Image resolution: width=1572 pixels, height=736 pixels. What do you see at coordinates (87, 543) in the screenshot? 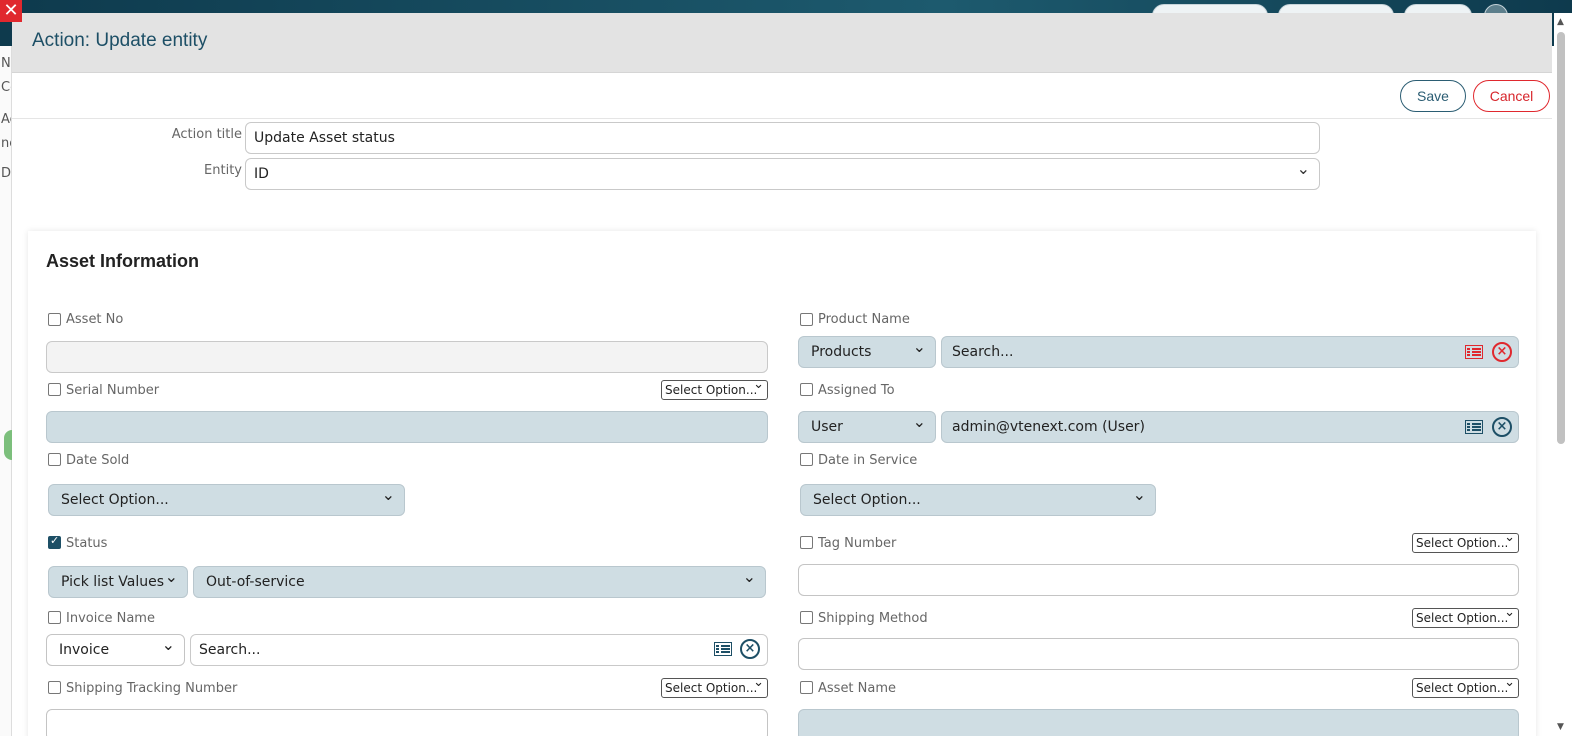
I see `status-label: Status` at bounding box center [87, 543].